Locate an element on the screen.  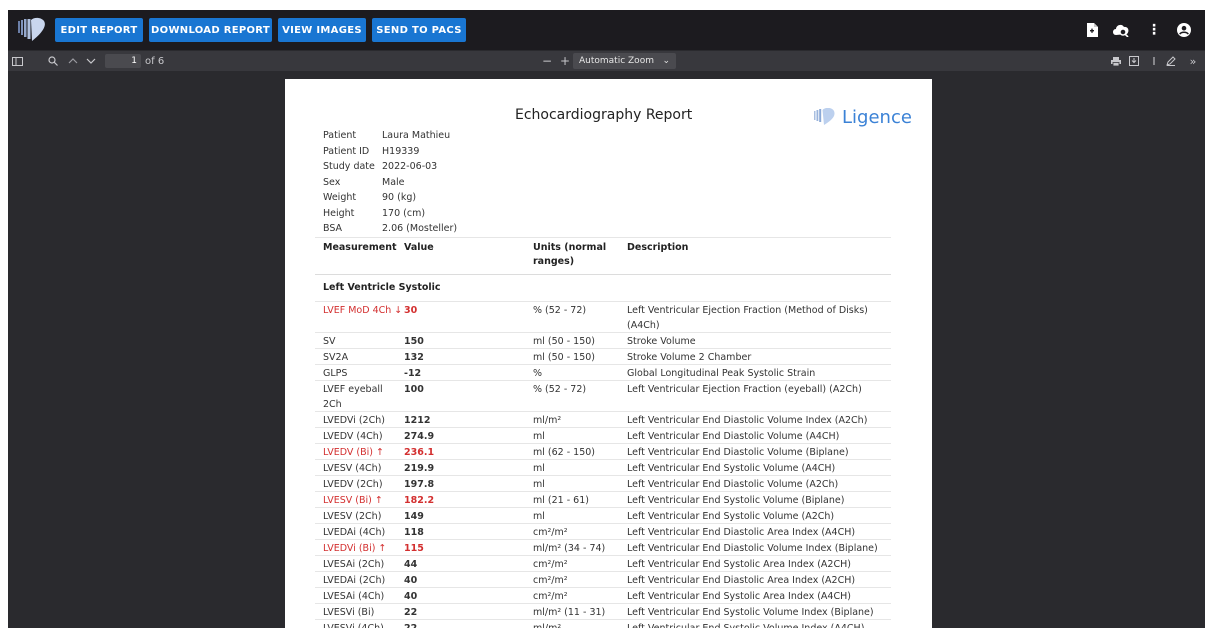
find-icon is located at coordinates (53, 61).